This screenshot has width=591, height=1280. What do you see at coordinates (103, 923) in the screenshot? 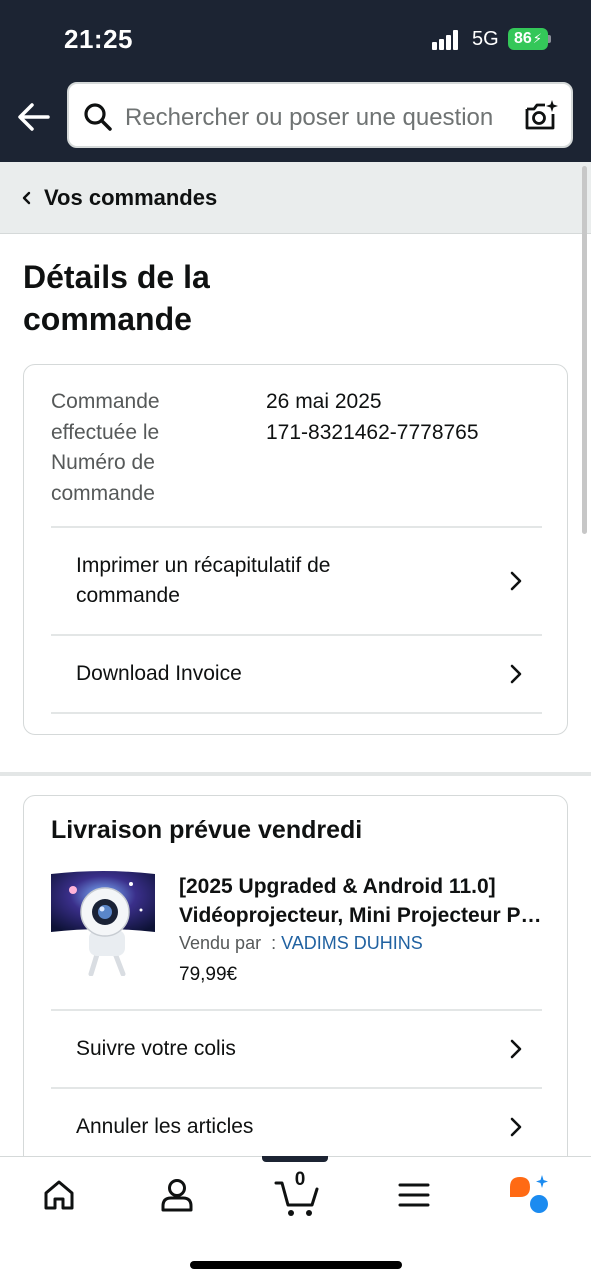
I see `product-image` at bounding box center [103, 923].